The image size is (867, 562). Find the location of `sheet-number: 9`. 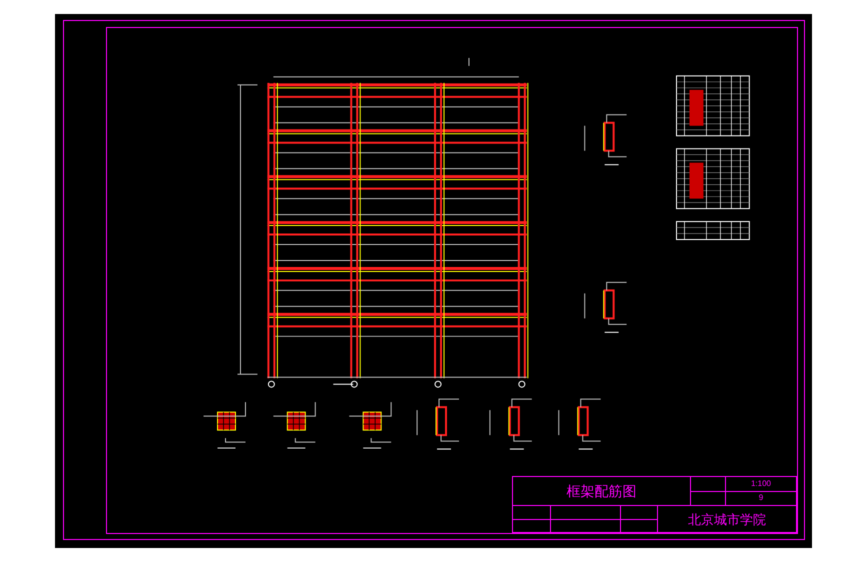

sheet-number: 9 is located at coordinates (761, 499).